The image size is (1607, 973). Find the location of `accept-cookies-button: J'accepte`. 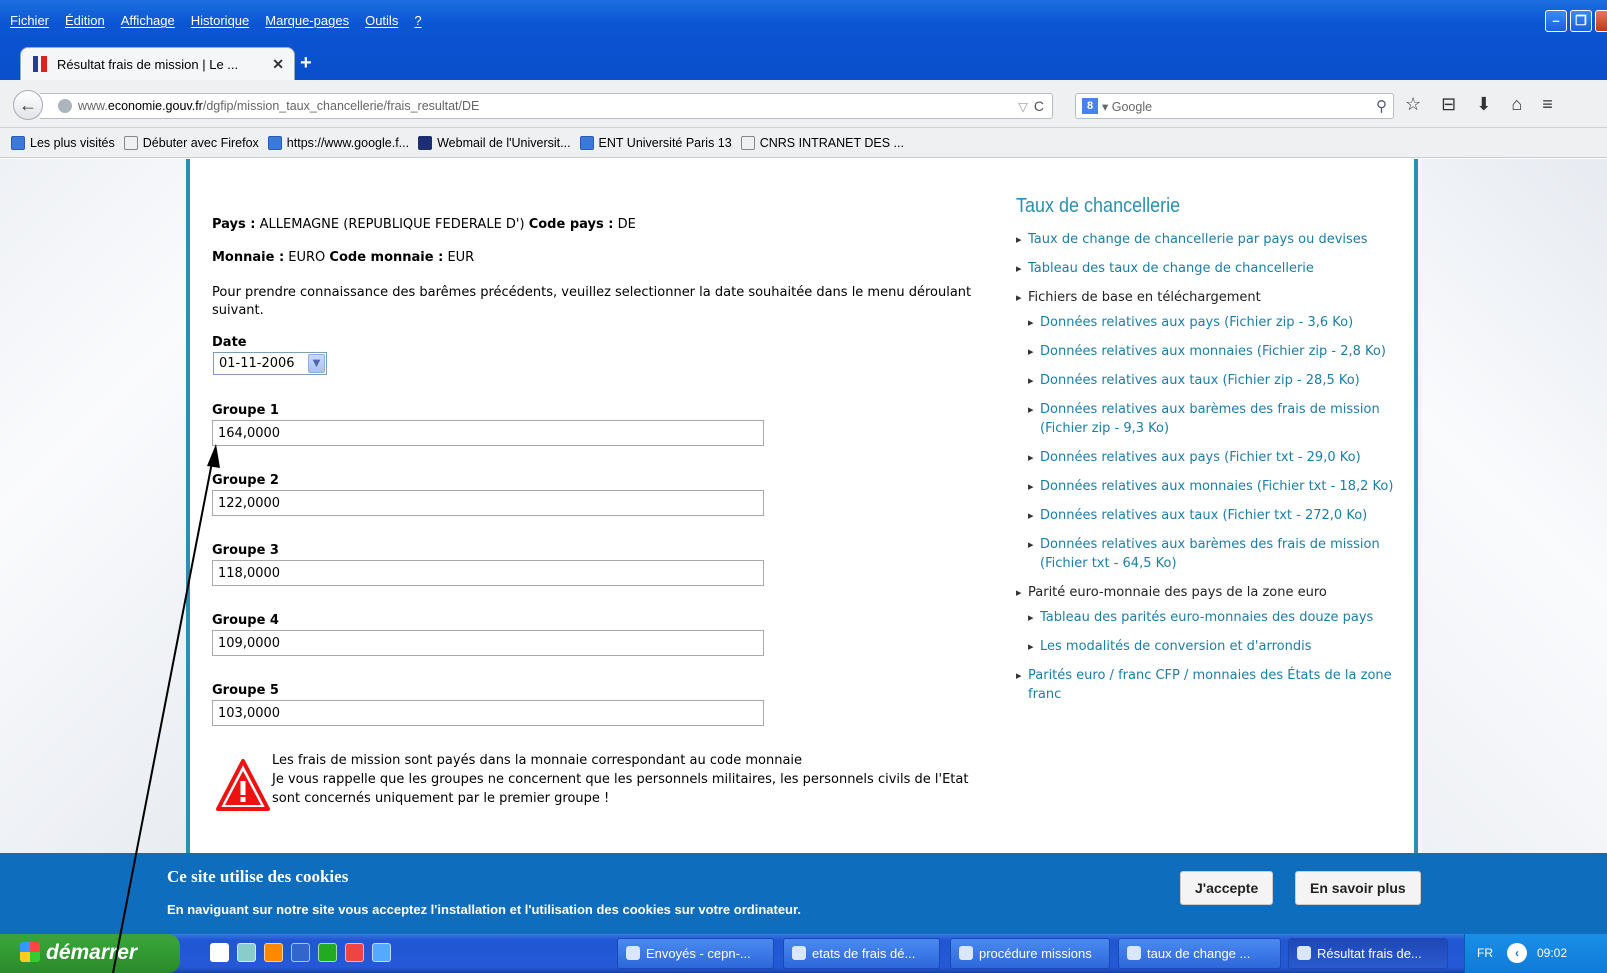

accept-cookies-button: J'accepte is located at coordinates (1227, 888).